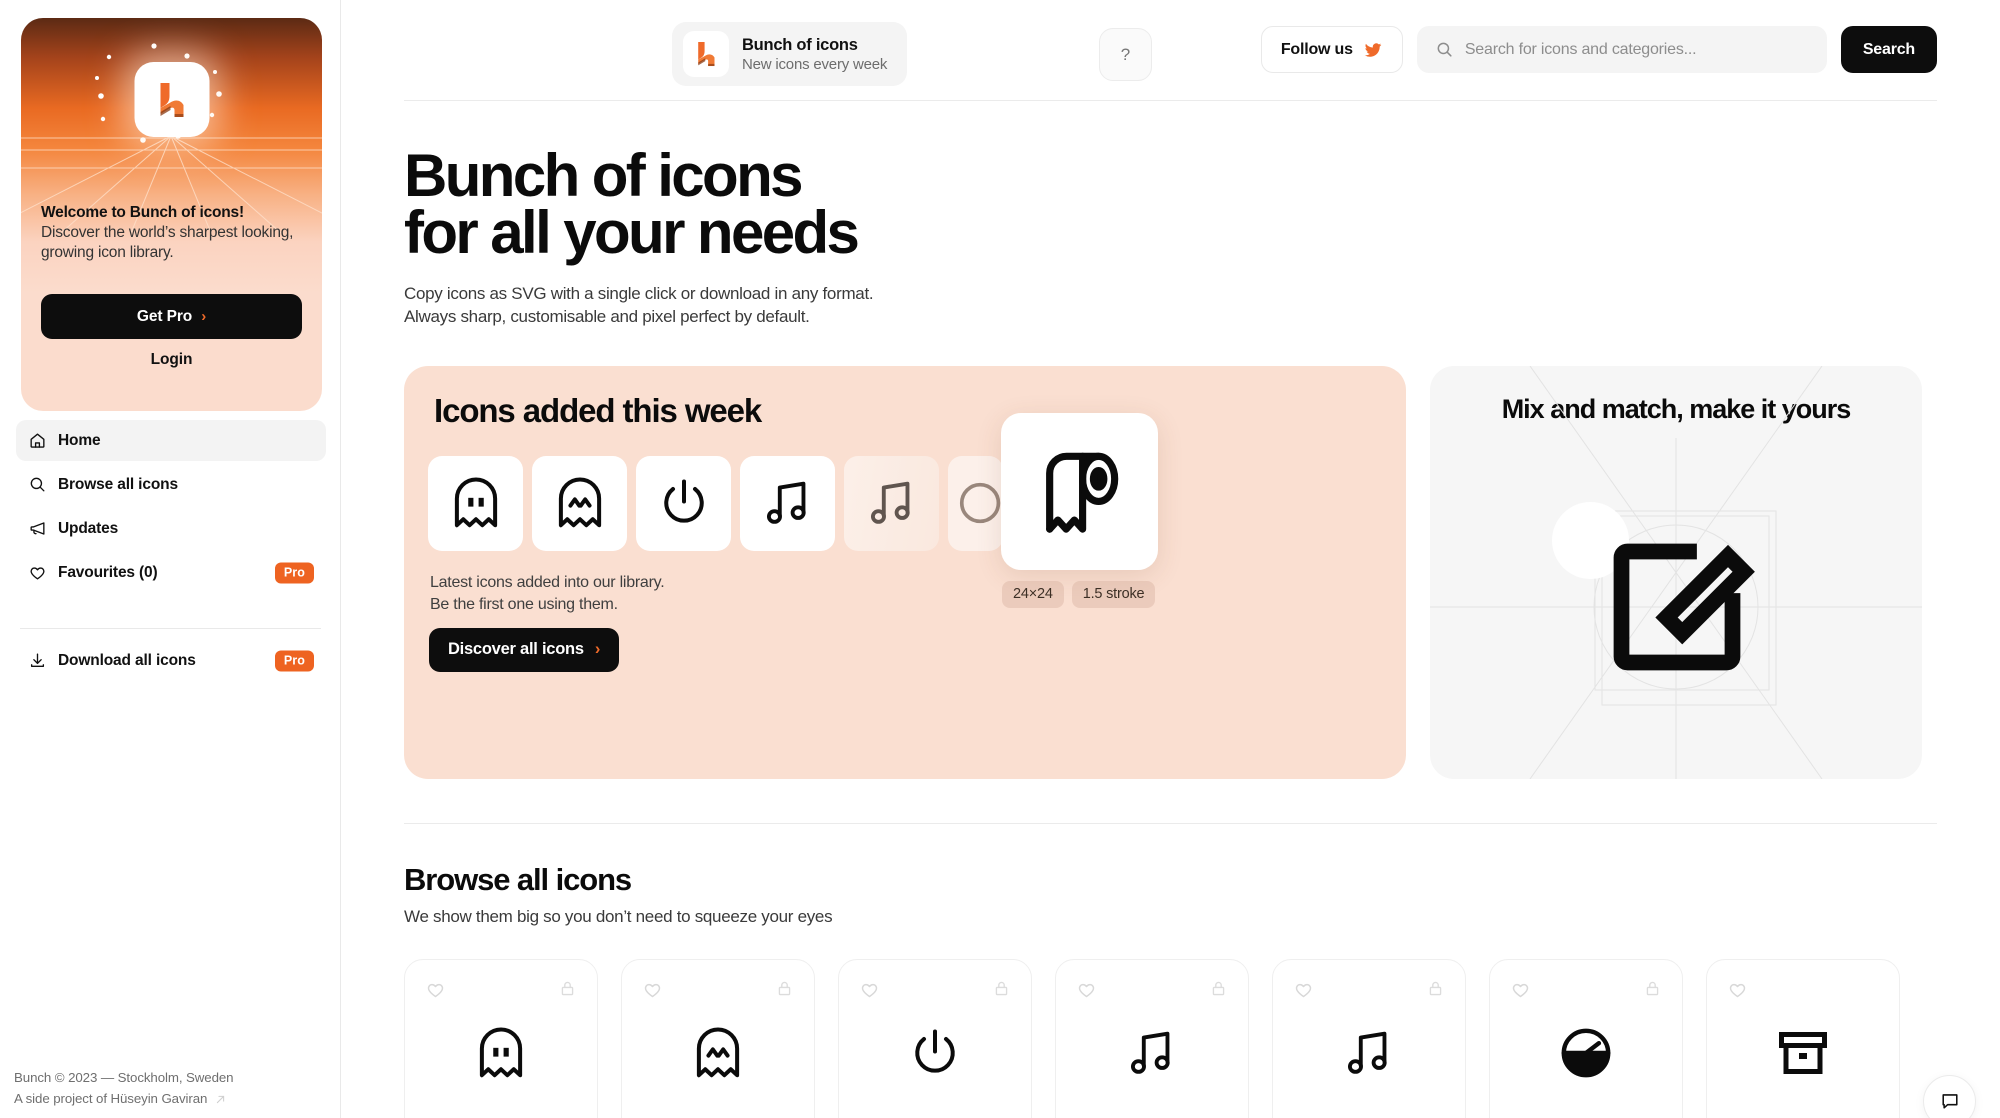 Image resolution: width=2000 pixels, height=1118 pixels. I want to click on sidebar-nav-secondary: Download all icons Pro, so click(171, 662).